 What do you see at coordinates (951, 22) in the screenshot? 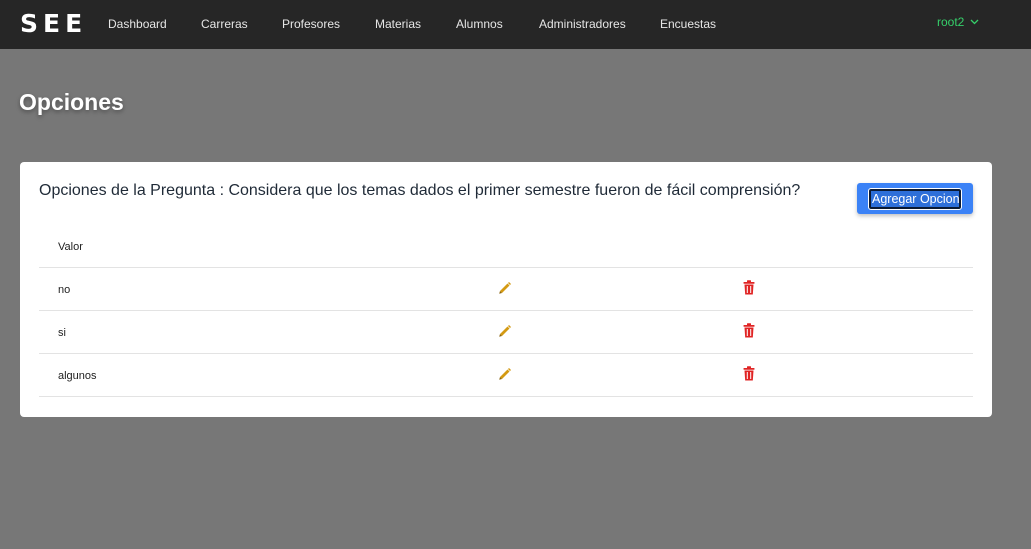
I see `user-name: root2` at bounding box center [951, 22].